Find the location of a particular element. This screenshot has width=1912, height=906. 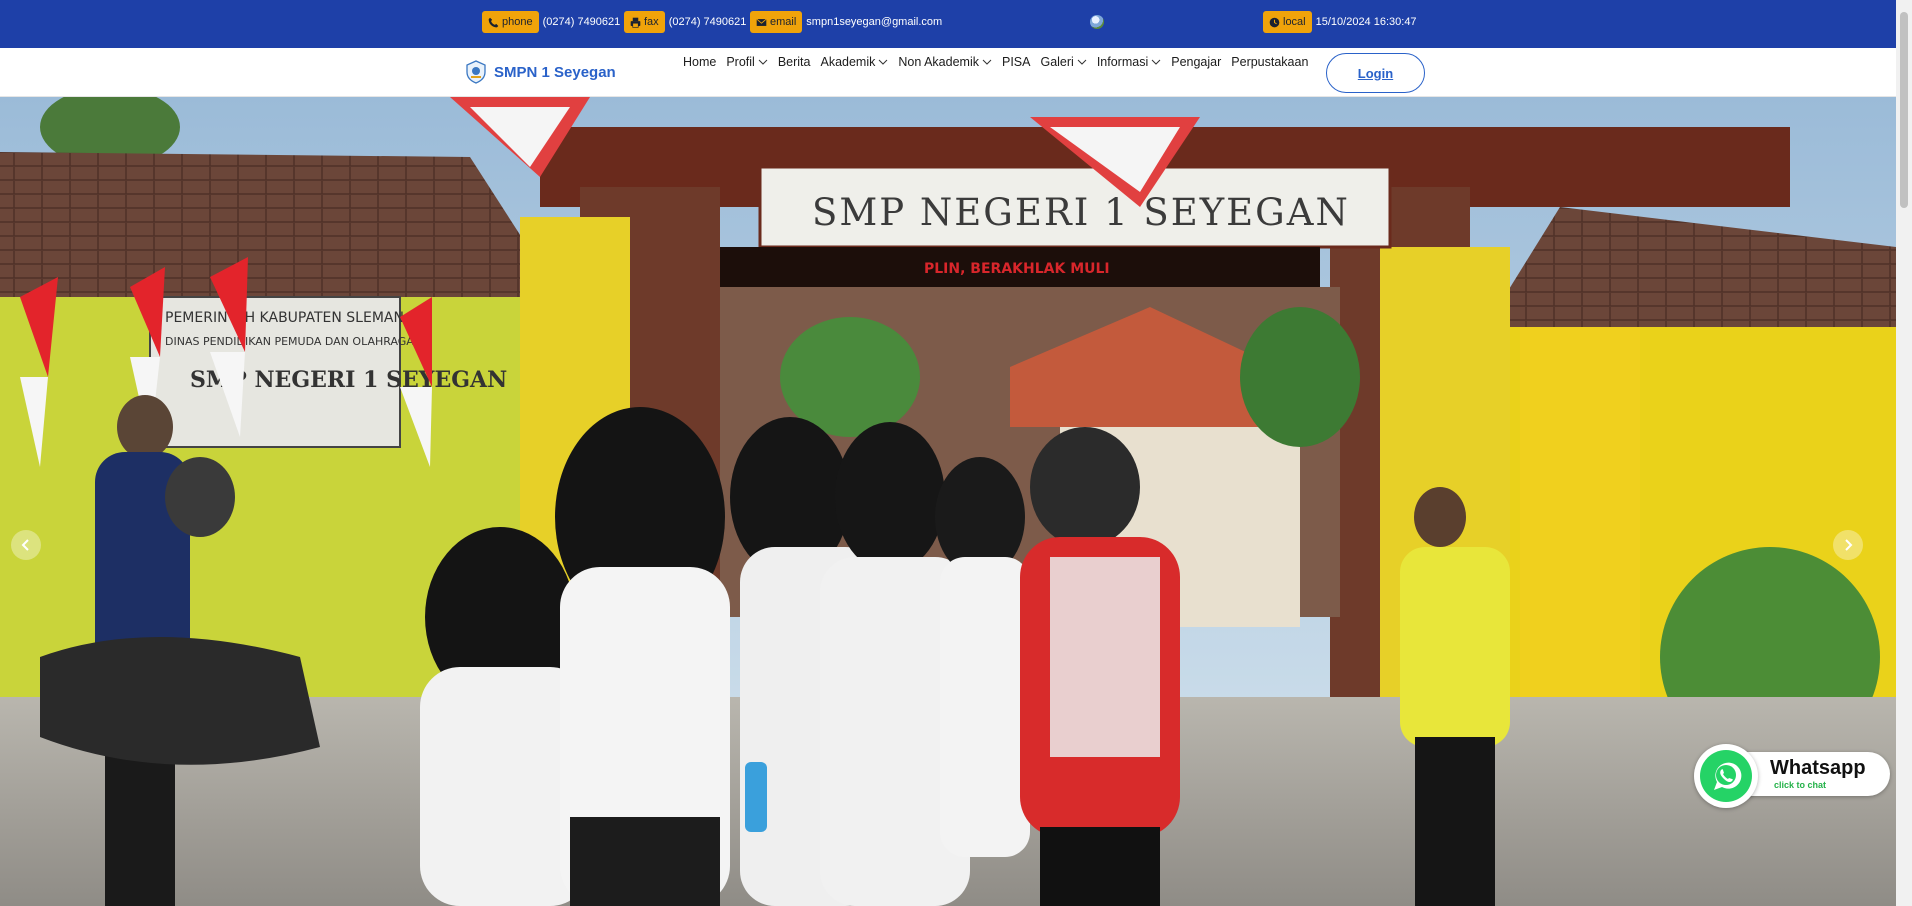

whatsapp-icon is located at coordinates (1726, 776).